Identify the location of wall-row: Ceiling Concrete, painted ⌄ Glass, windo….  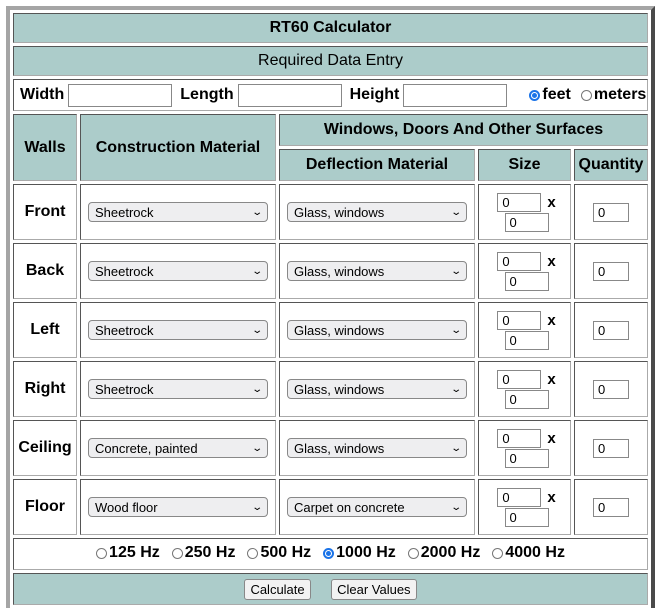
(330, 448).